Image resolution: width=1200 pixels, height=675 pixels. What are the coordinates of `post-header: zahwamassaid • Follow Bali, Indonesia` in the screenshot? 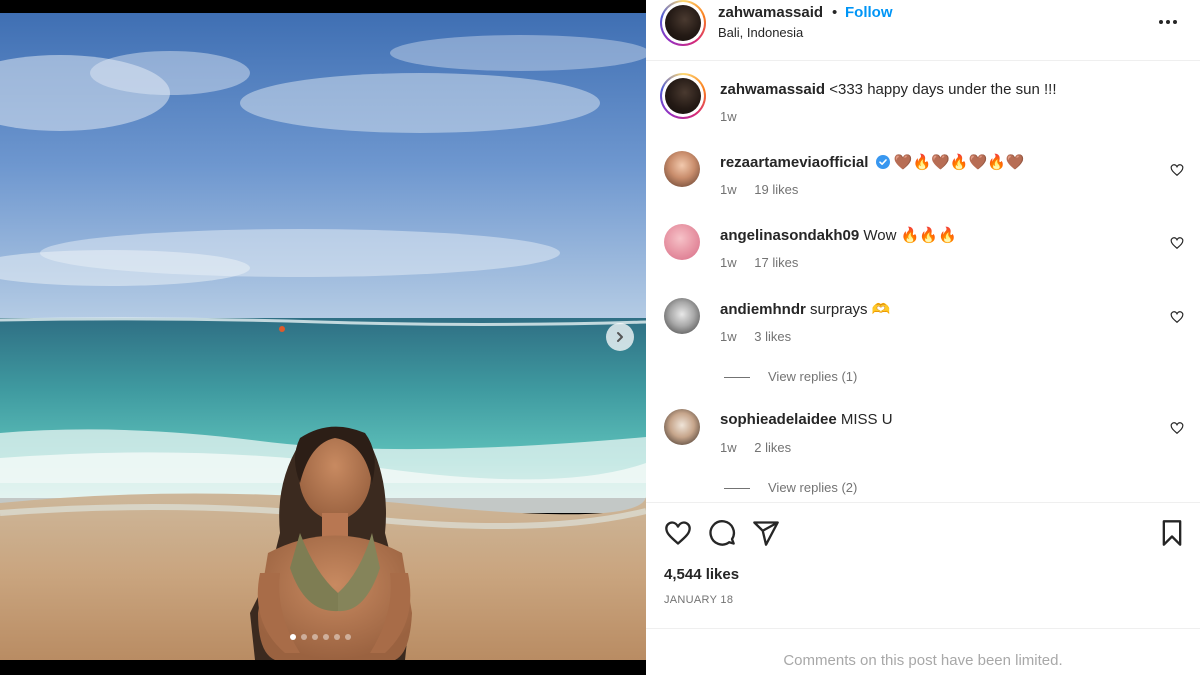 It's located at (923, 30).